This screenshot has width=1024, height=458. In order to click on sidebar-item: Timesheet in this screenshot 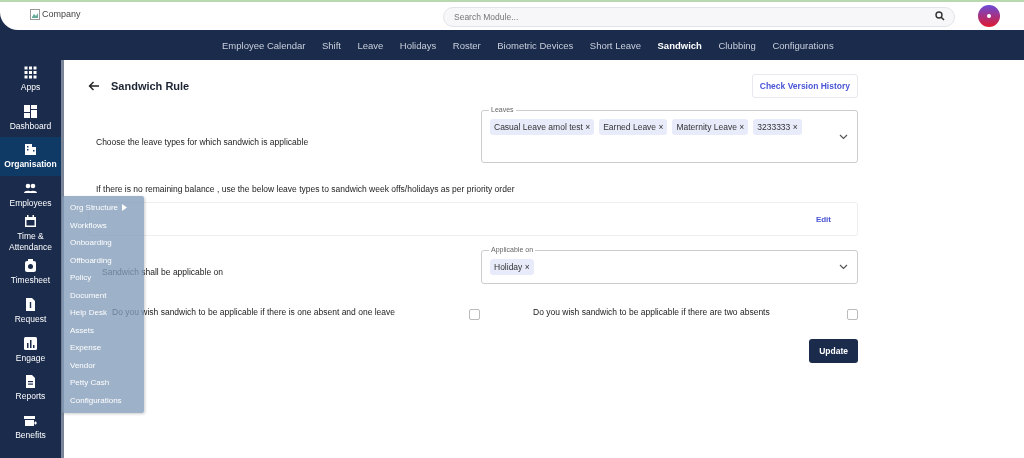, I will do `click(30, 273)`.